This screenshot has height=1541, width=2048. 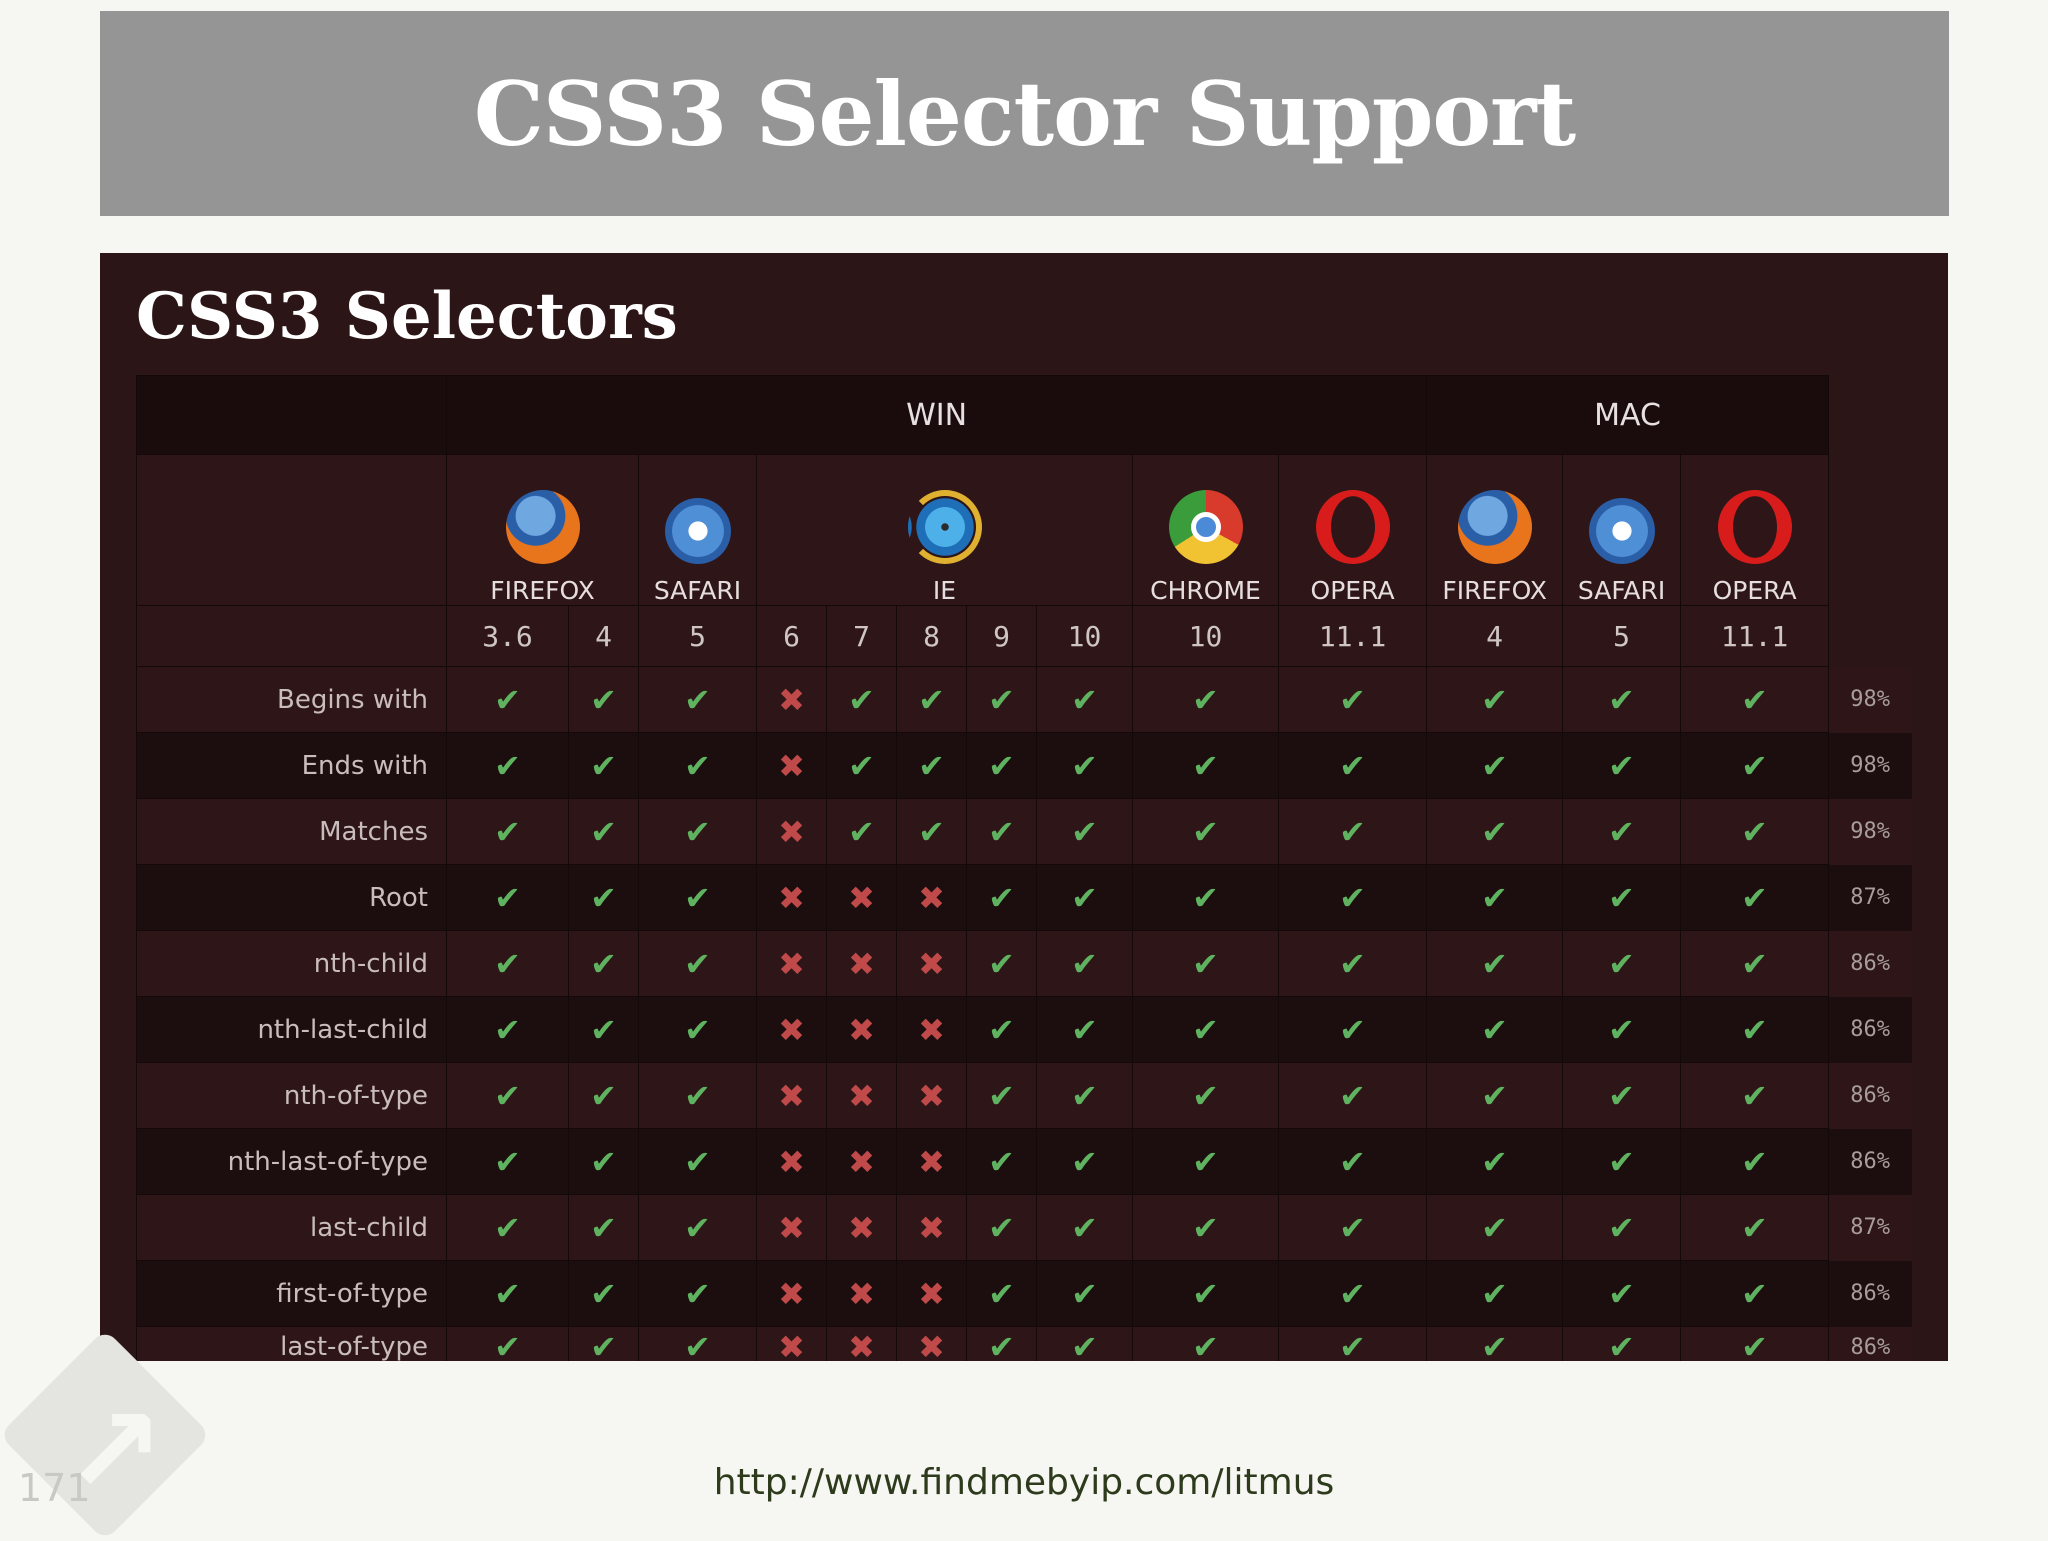 What do you see at coordinates (291, 1227) in the screenshot?
I see `selector-label: last-child` at bounding box center [291, 1227].